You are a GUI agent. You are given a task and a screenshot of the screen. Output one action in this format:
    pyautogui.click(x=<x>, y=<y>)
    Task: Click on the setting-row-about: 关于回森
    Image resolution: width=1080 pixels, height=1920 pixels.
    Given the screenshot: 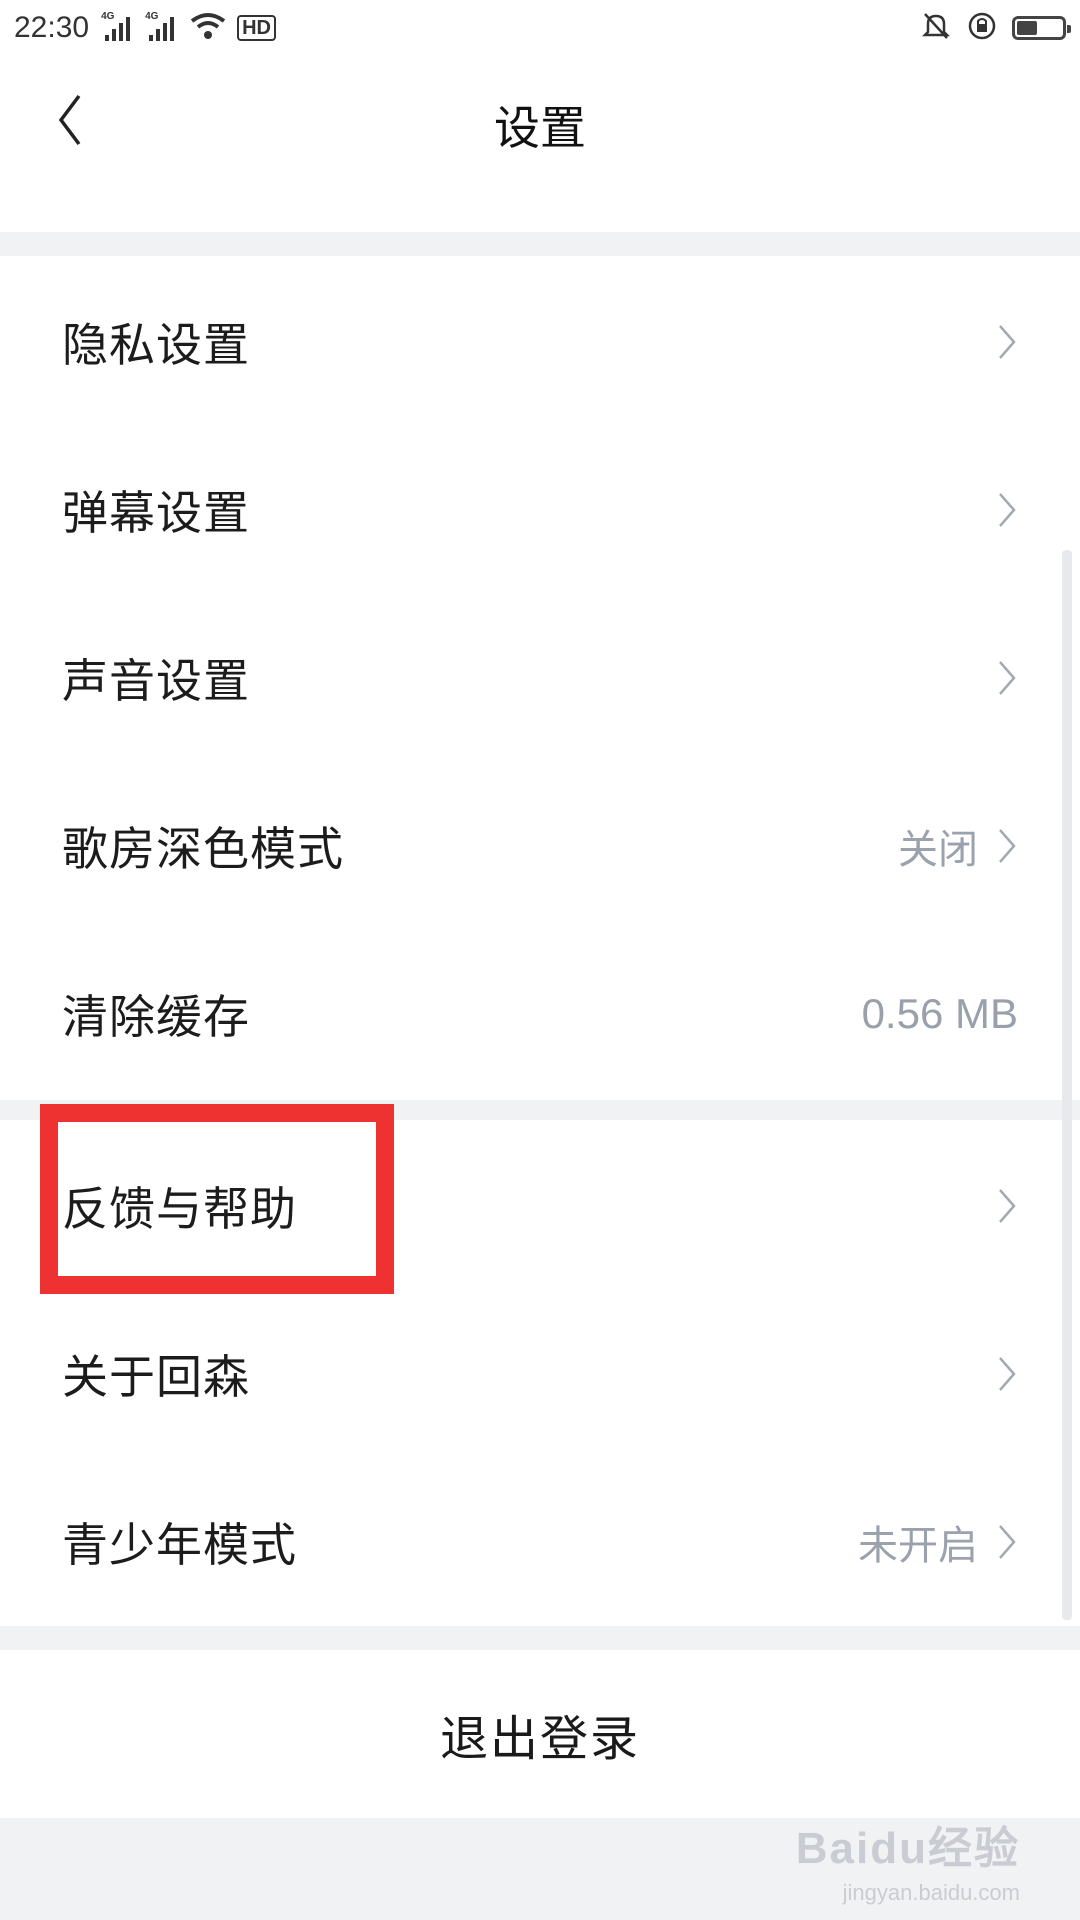 What is the action you would take?
    pyautogui.click(x=530, y=1374)
    